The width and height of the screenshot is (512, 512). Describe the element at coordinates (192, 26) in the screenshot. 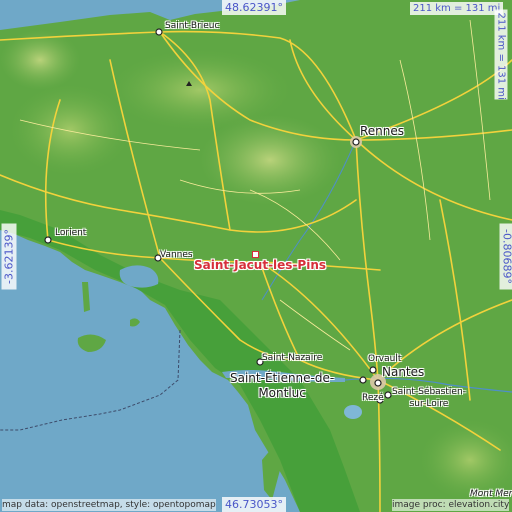

I see `city-saint-brieuc: Saint-Brieuc` at that location.